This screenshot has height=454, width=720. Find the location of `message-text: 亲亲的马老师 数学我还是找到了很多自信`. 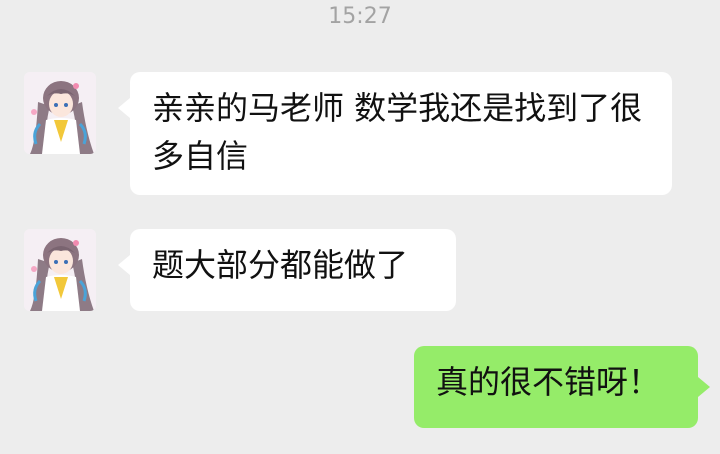

message-text: 亲亲的马老师 数学我还是找到了很多自信 is located at coordinates (397, 132).